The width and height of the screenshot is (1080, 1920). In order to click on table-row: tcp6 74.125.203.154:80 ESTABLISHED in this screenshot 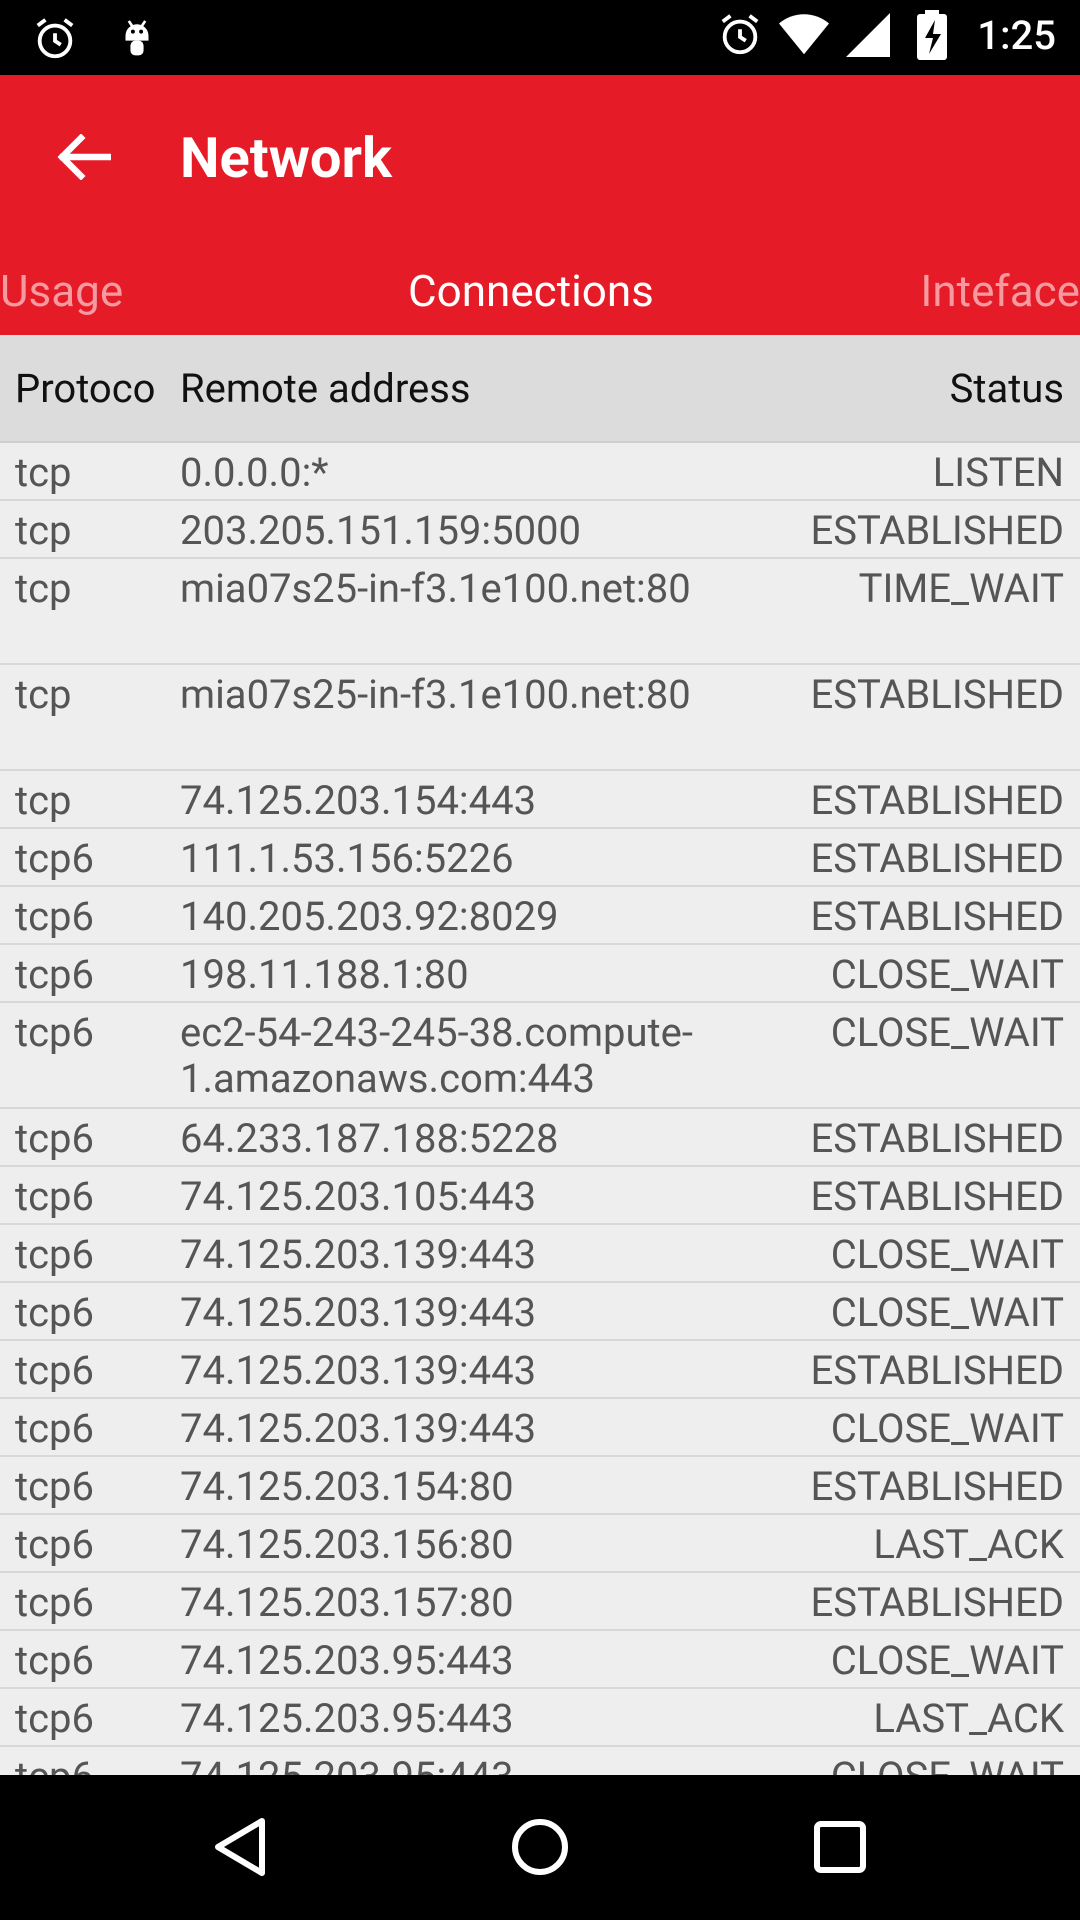, I will do `click(540, 1486)`.